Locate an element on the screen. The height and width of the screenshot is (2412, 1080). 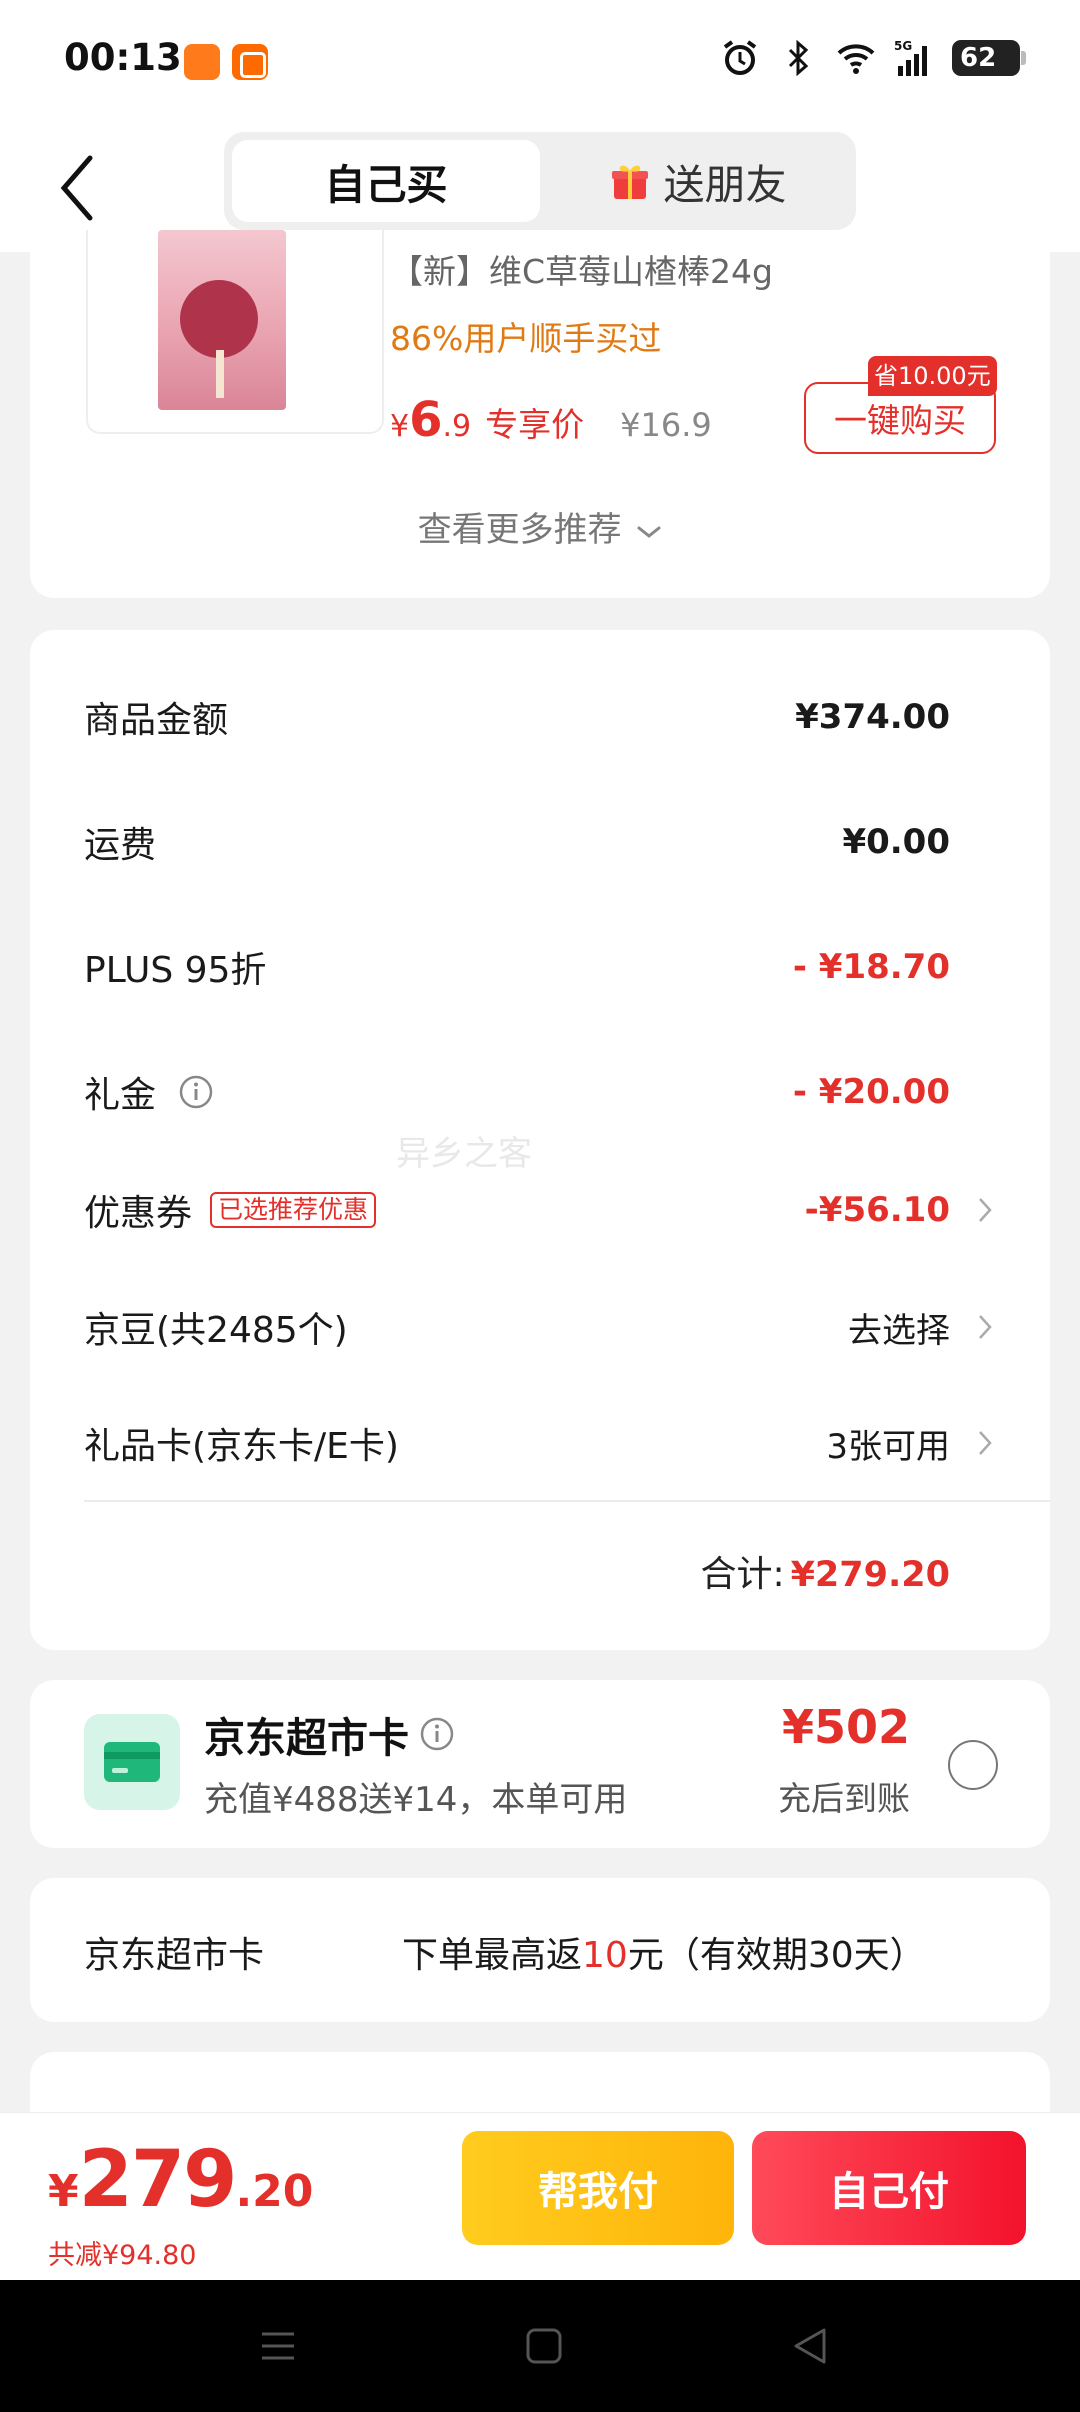
gift-money-label-text: 礼金 is located at coordinates (120, 1095).